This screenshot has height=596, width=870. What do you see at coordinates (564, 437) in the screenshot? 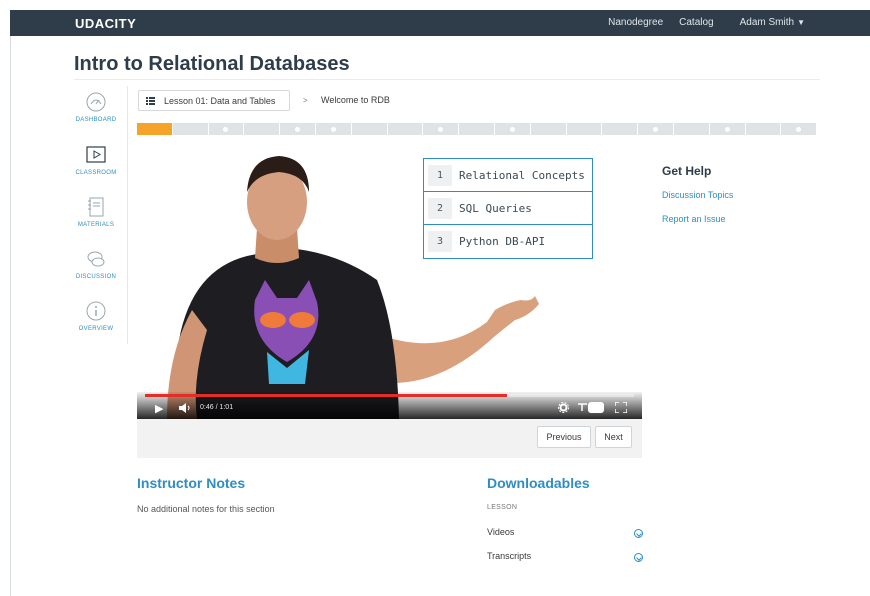
I see `previous-button: Previous` at bounding box center [564, 437].